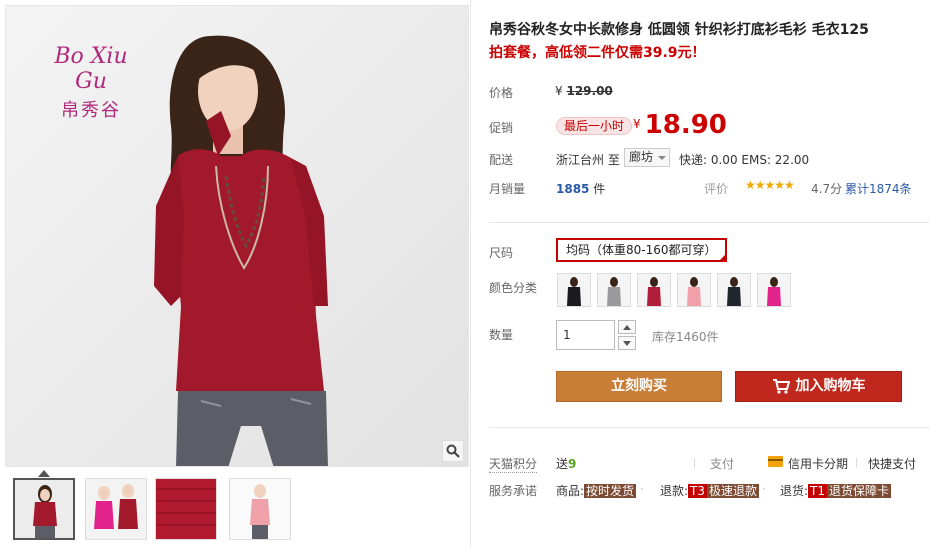 Image resolution: width=930 pixels, height=548 pixels. I want to click on monthly-sales-unit: 件, so click(599, 189).